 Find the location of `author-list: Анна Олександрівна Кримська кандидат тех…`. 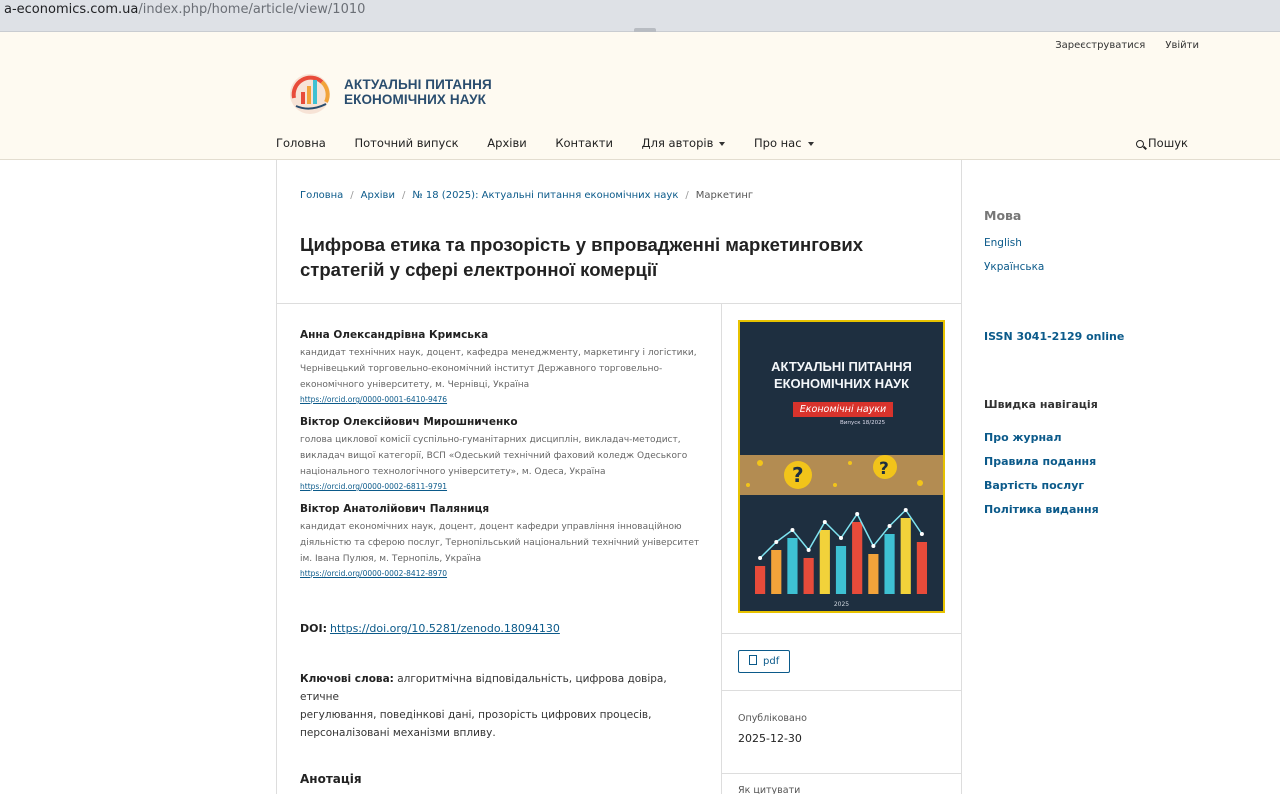

author-list: Анна Олександрівна Кримська кандидат тех… is located at coordinates (500, 459).